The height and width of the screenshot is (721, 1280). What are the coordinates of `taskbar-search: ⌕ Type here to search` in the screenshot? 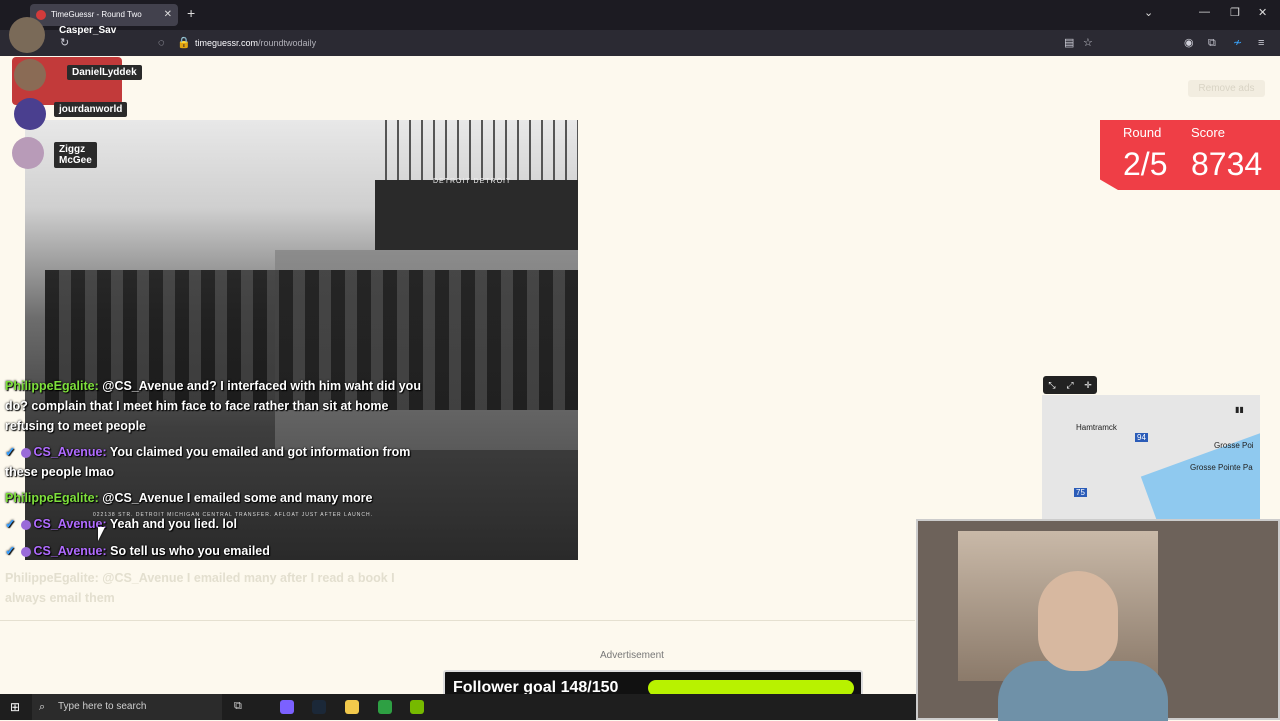 It's located at (127, 707).